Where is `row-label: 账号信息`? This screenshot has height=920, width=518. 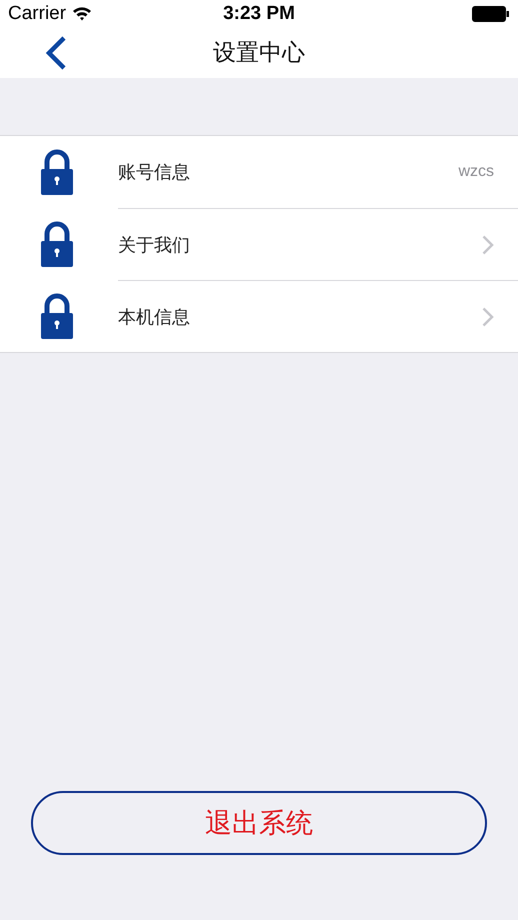 row-label: 账号信息 is located at coordinates (154, 172).